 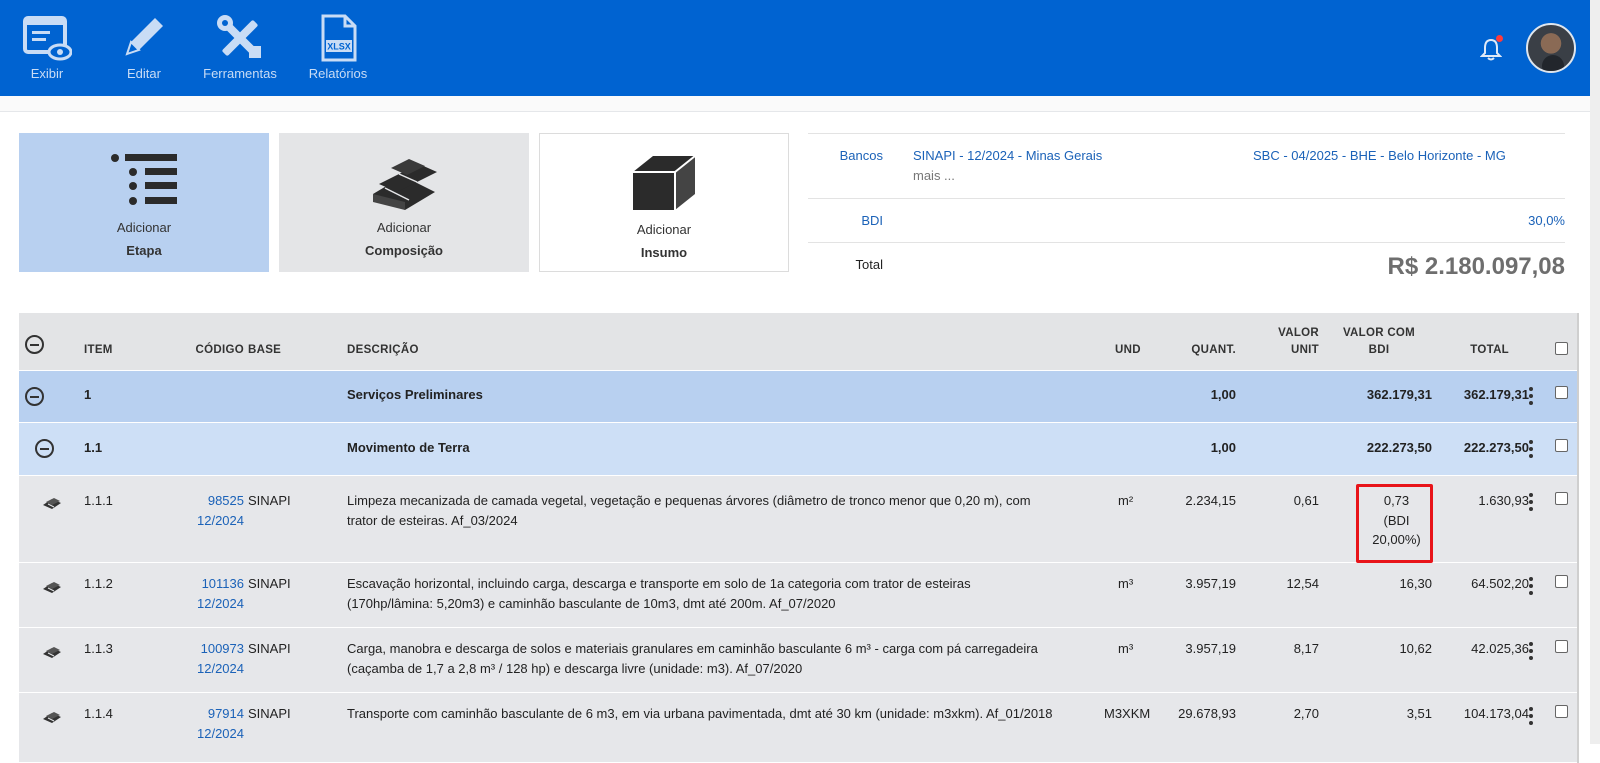 What do you see at coordinates (34, 344) in the screenshot?
I see `collapse-all-icon` at bounding box center [34, 344].